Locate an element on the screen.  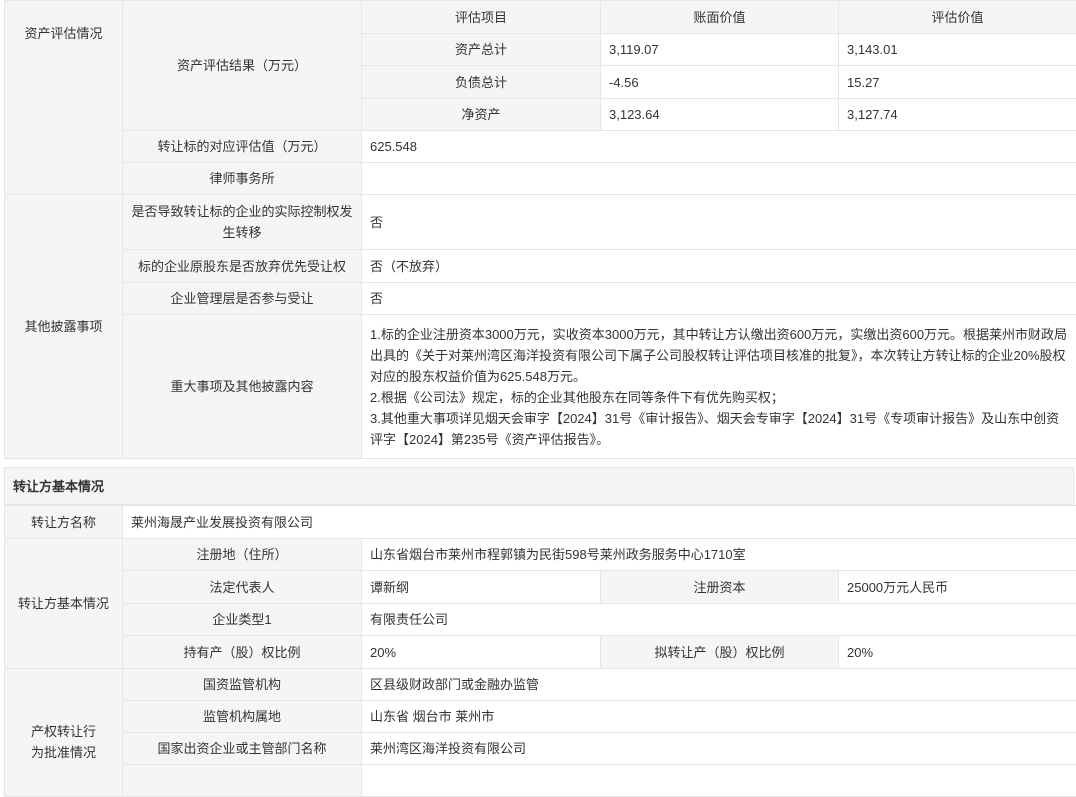
table-row: 企业管理层是否参与受让 否 is located at coordinates (540, 299).